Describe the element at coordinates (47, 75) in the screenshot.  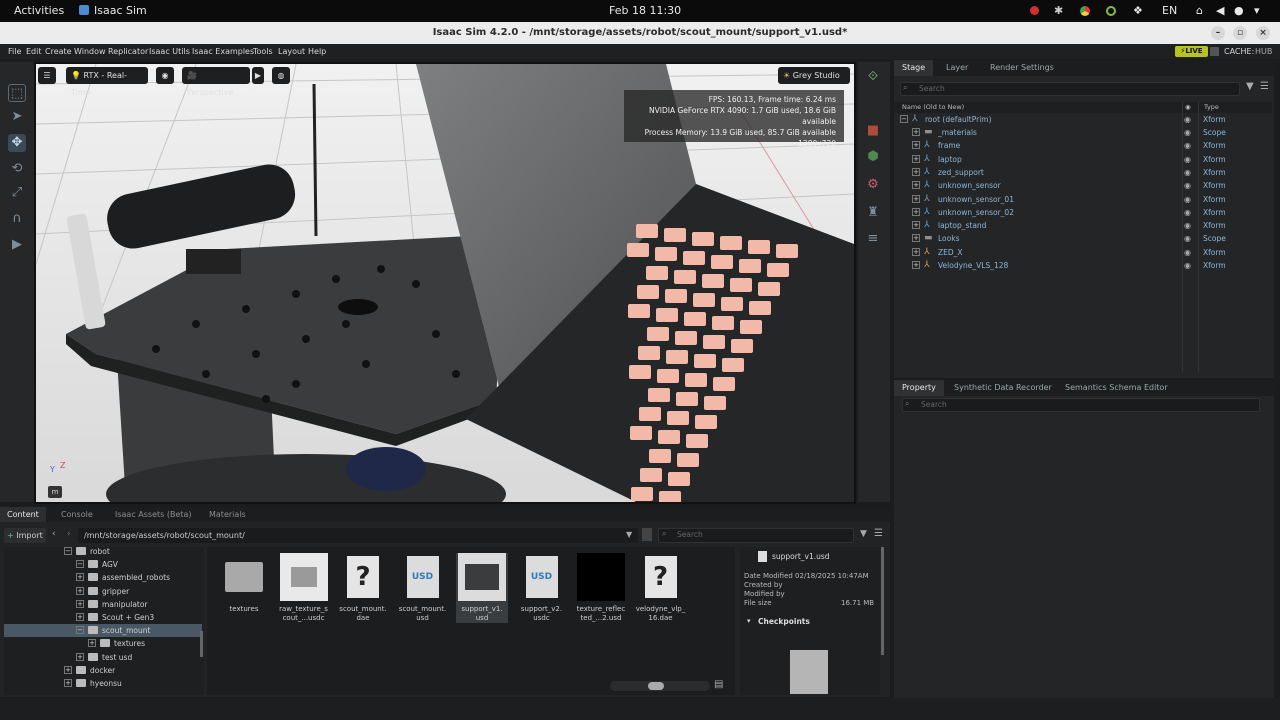
I see `viewport-settings-icon: ☰` at that location.